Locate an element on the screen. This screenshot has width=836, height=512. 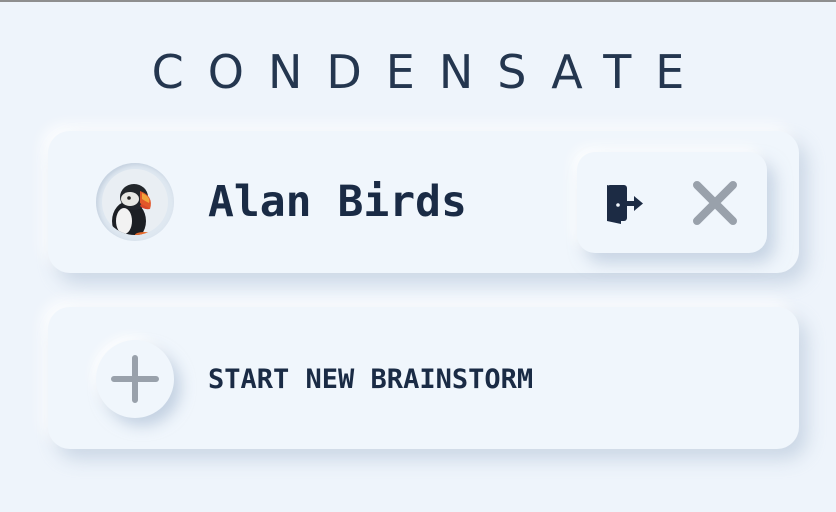
close-icon is located at coordinates (715, 203).